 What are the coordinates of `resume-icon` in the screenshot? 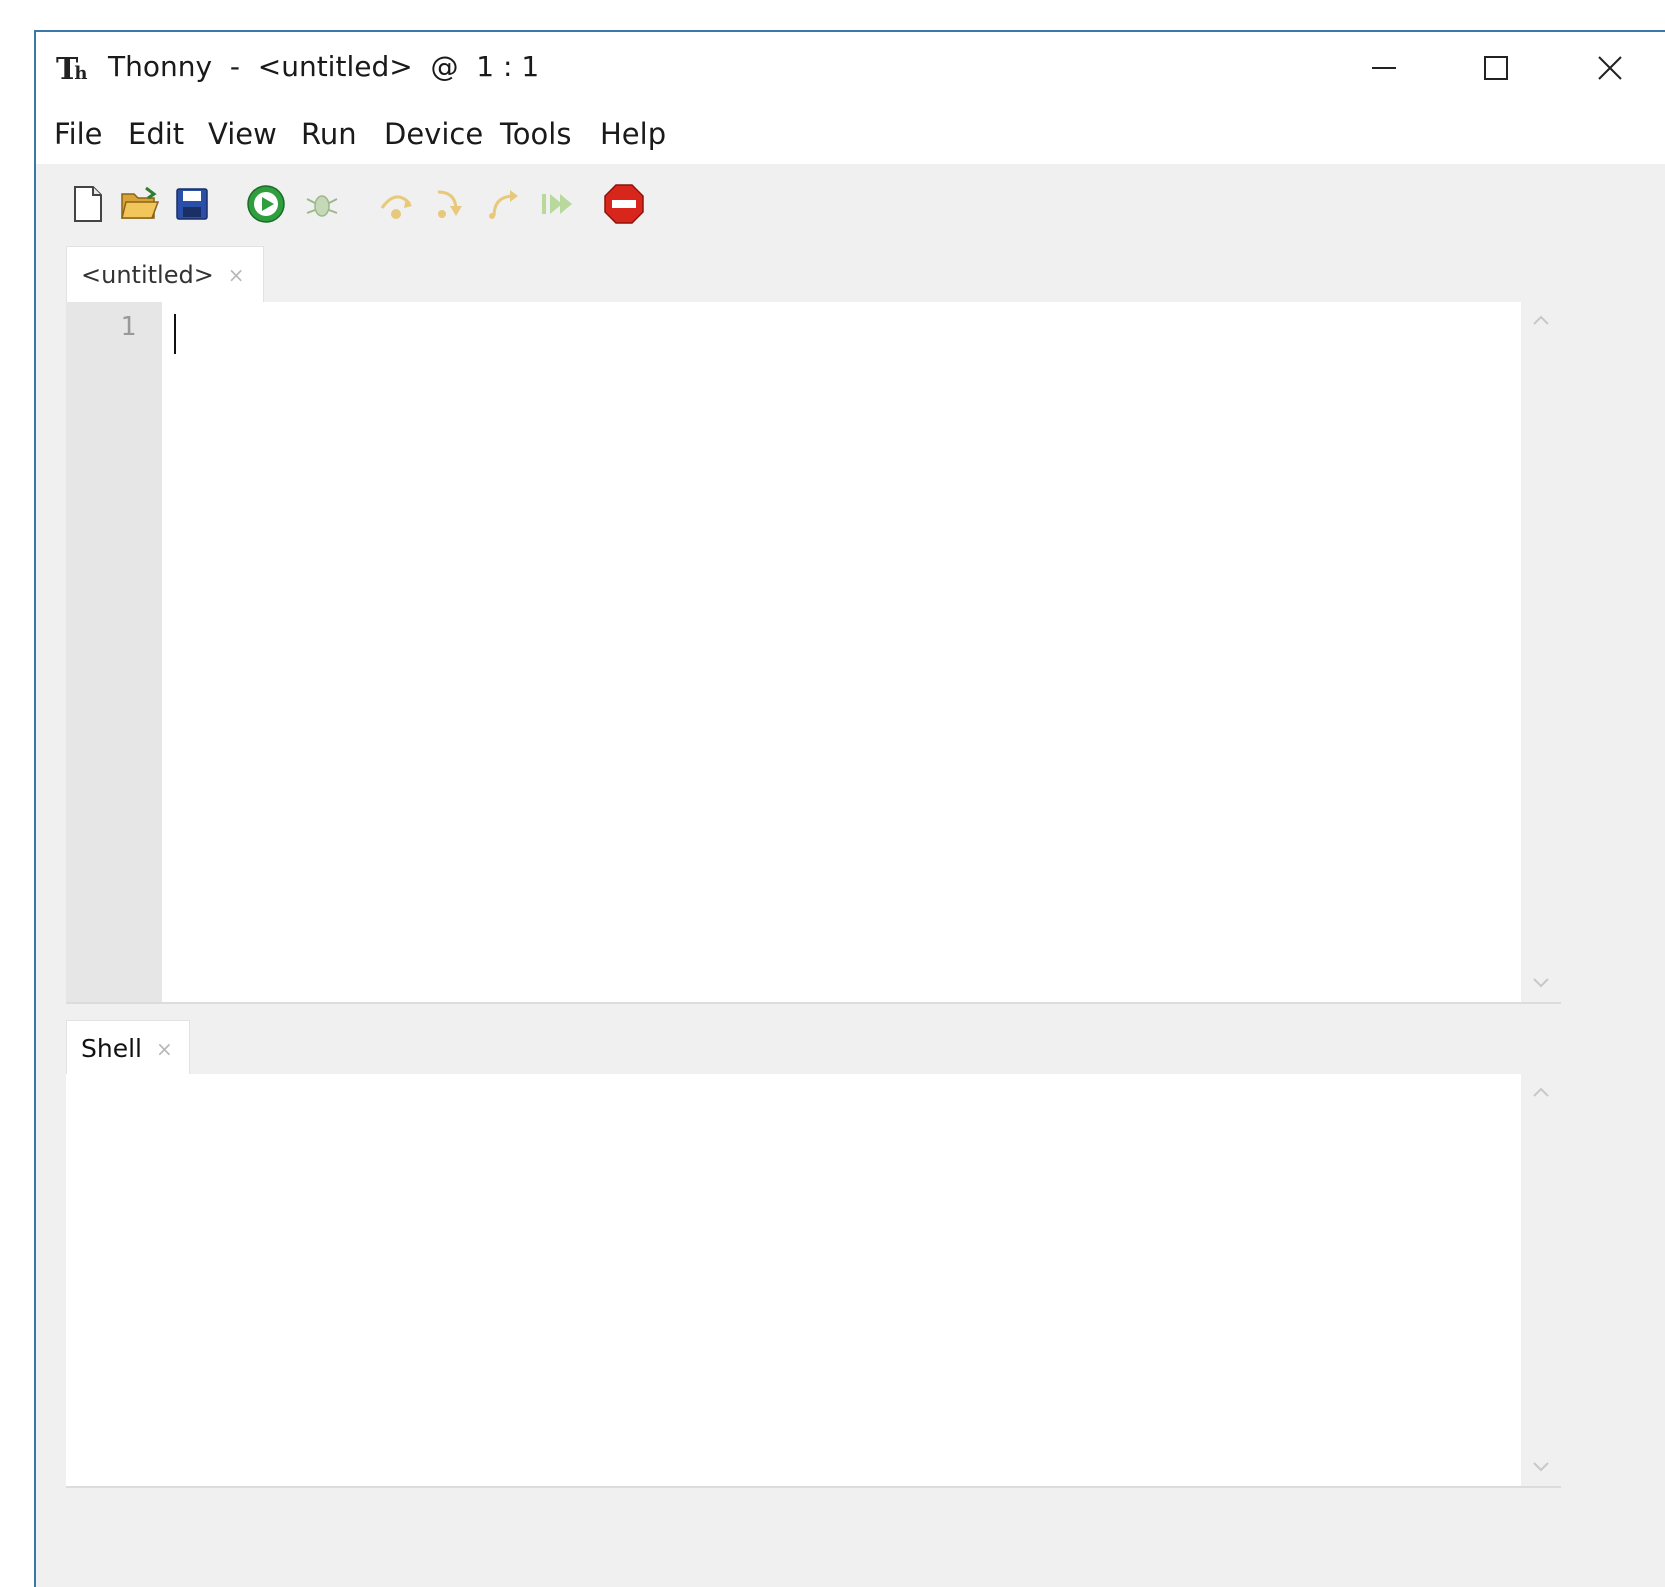 It's located at (557, 204).